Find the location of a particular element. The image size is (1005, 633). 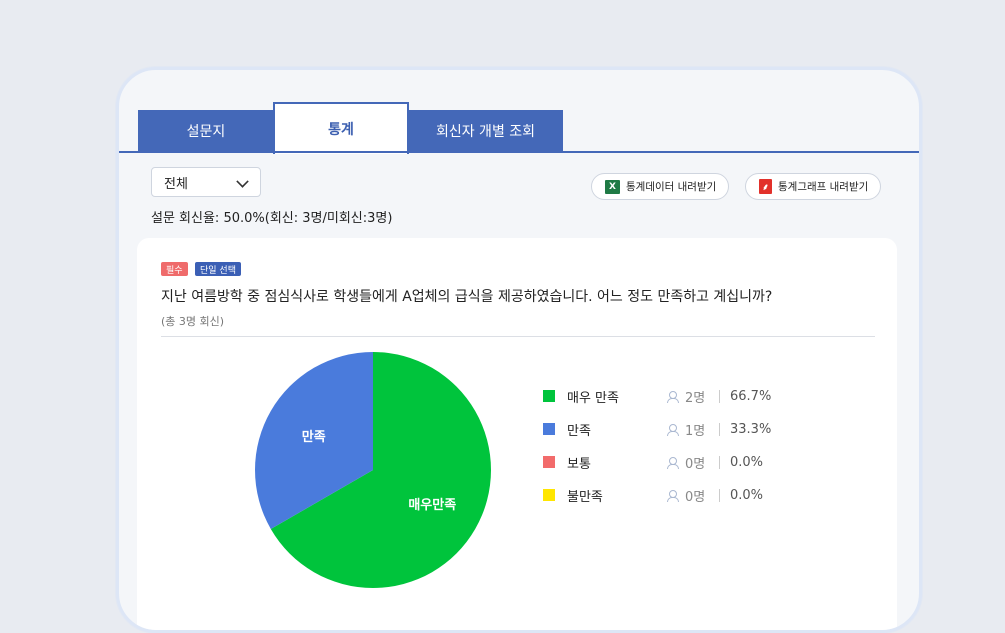

download-stats-graph-button: ⸙ 통계그래프 내려받기 is located at coordinates (813, 186).